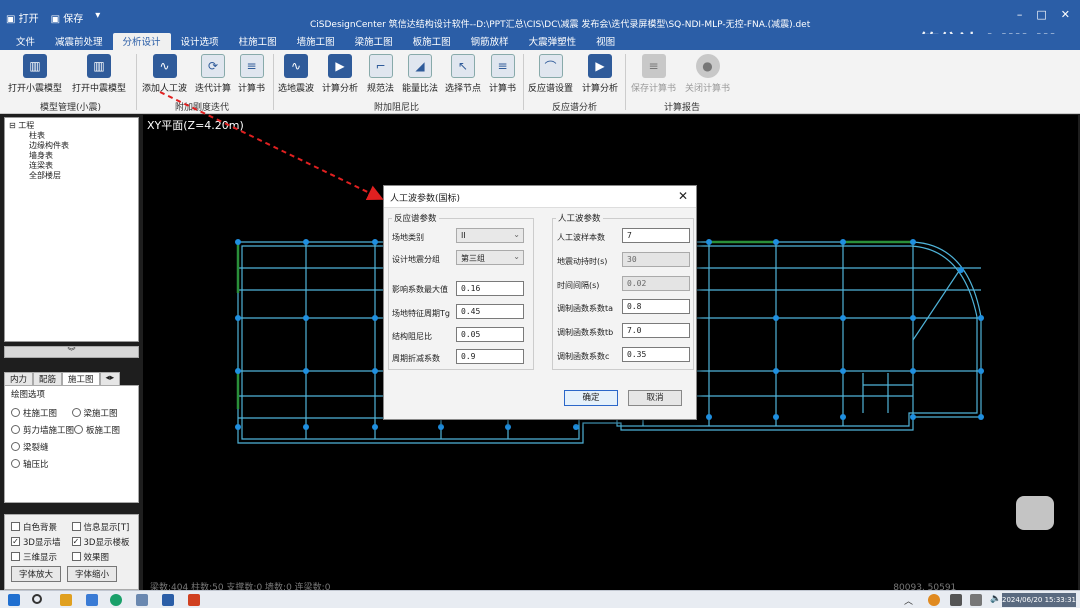  Describe the element at coordinates (97, 17) in the screenshot. I see `quick-access-dropdown-icon: ▾` at that location.